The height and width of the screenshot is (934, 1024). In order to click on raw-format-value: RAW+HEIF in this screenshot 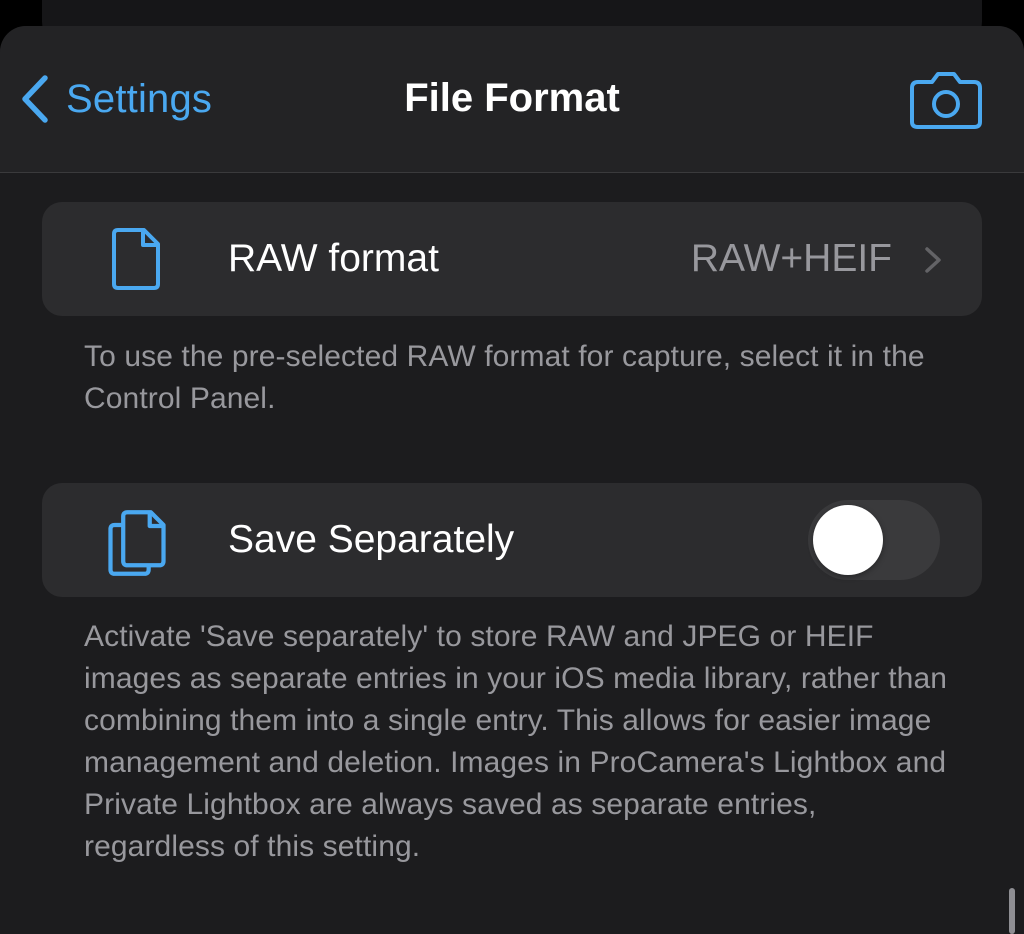, I will do `click(791, 258)`.